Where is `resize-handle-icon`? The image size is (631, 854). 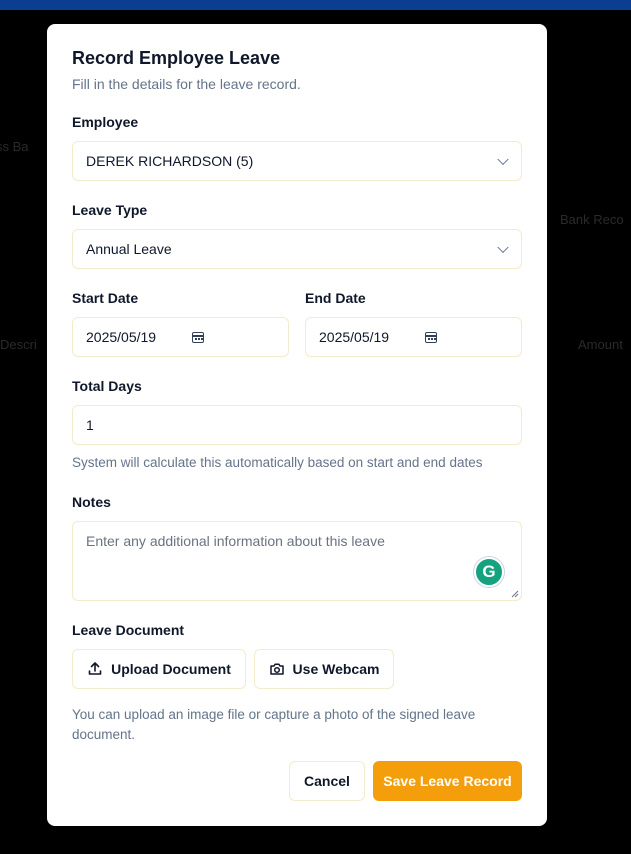 resize-handle-icon is located at coordinates (515, 594).